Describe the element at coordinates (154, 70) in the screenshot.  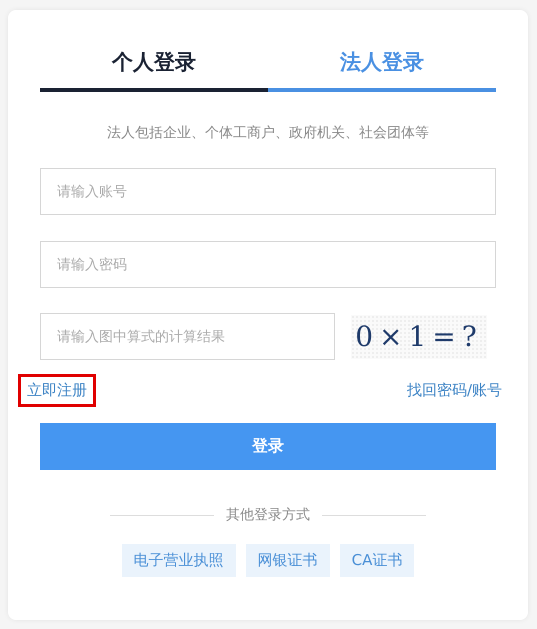
I see `login-tab: 个人登录` at that location.